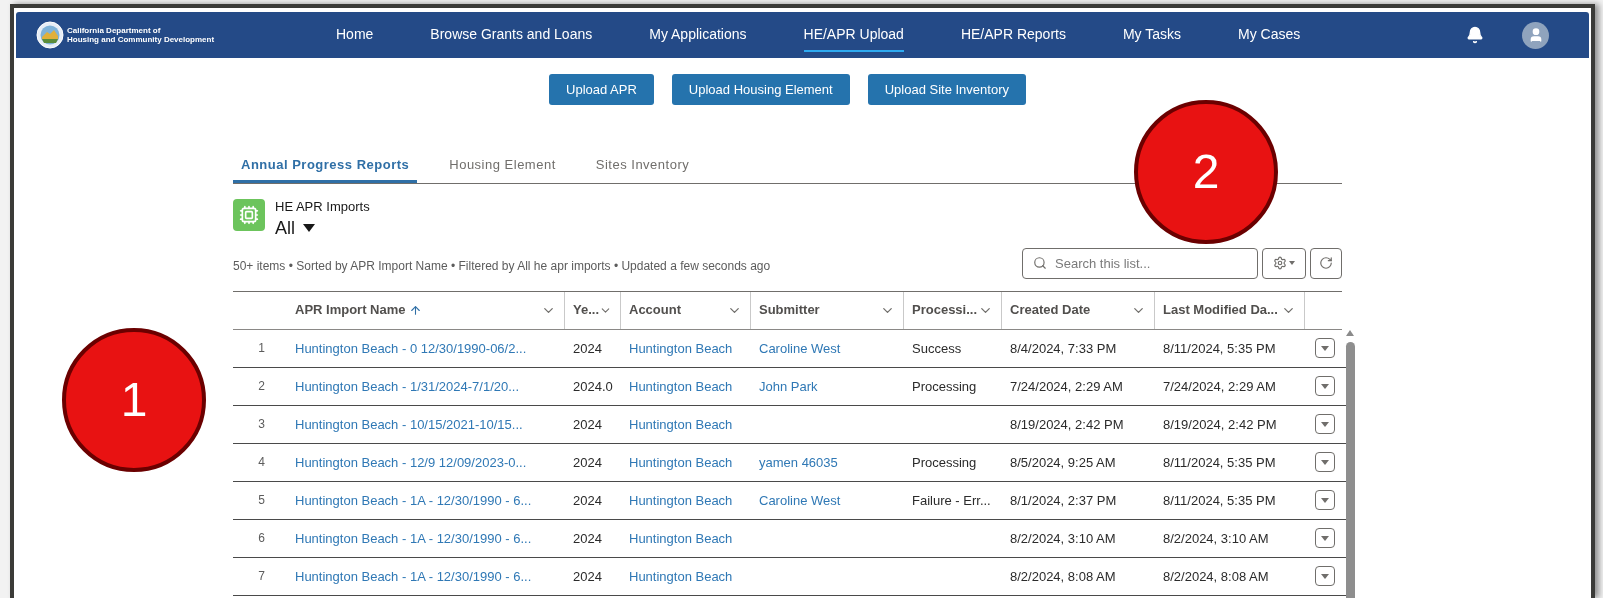 The image size is (1603, 598). Describe the element at coordinates (325, 166) in the screenshot. I see `tab: Annual Progress Reports` at that location.